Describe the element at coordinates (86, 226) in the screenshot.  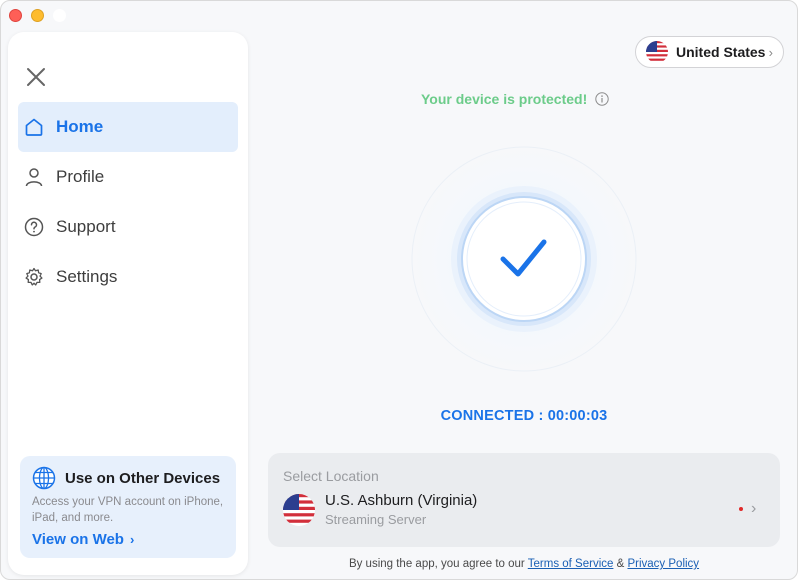
I see `sidebar-item-label: Support` at that location.